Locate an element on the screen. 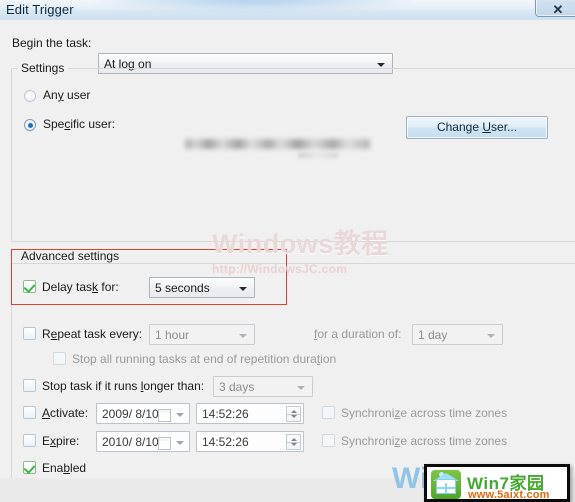  expire-label: Expire: is located at coordinates (61, 441).